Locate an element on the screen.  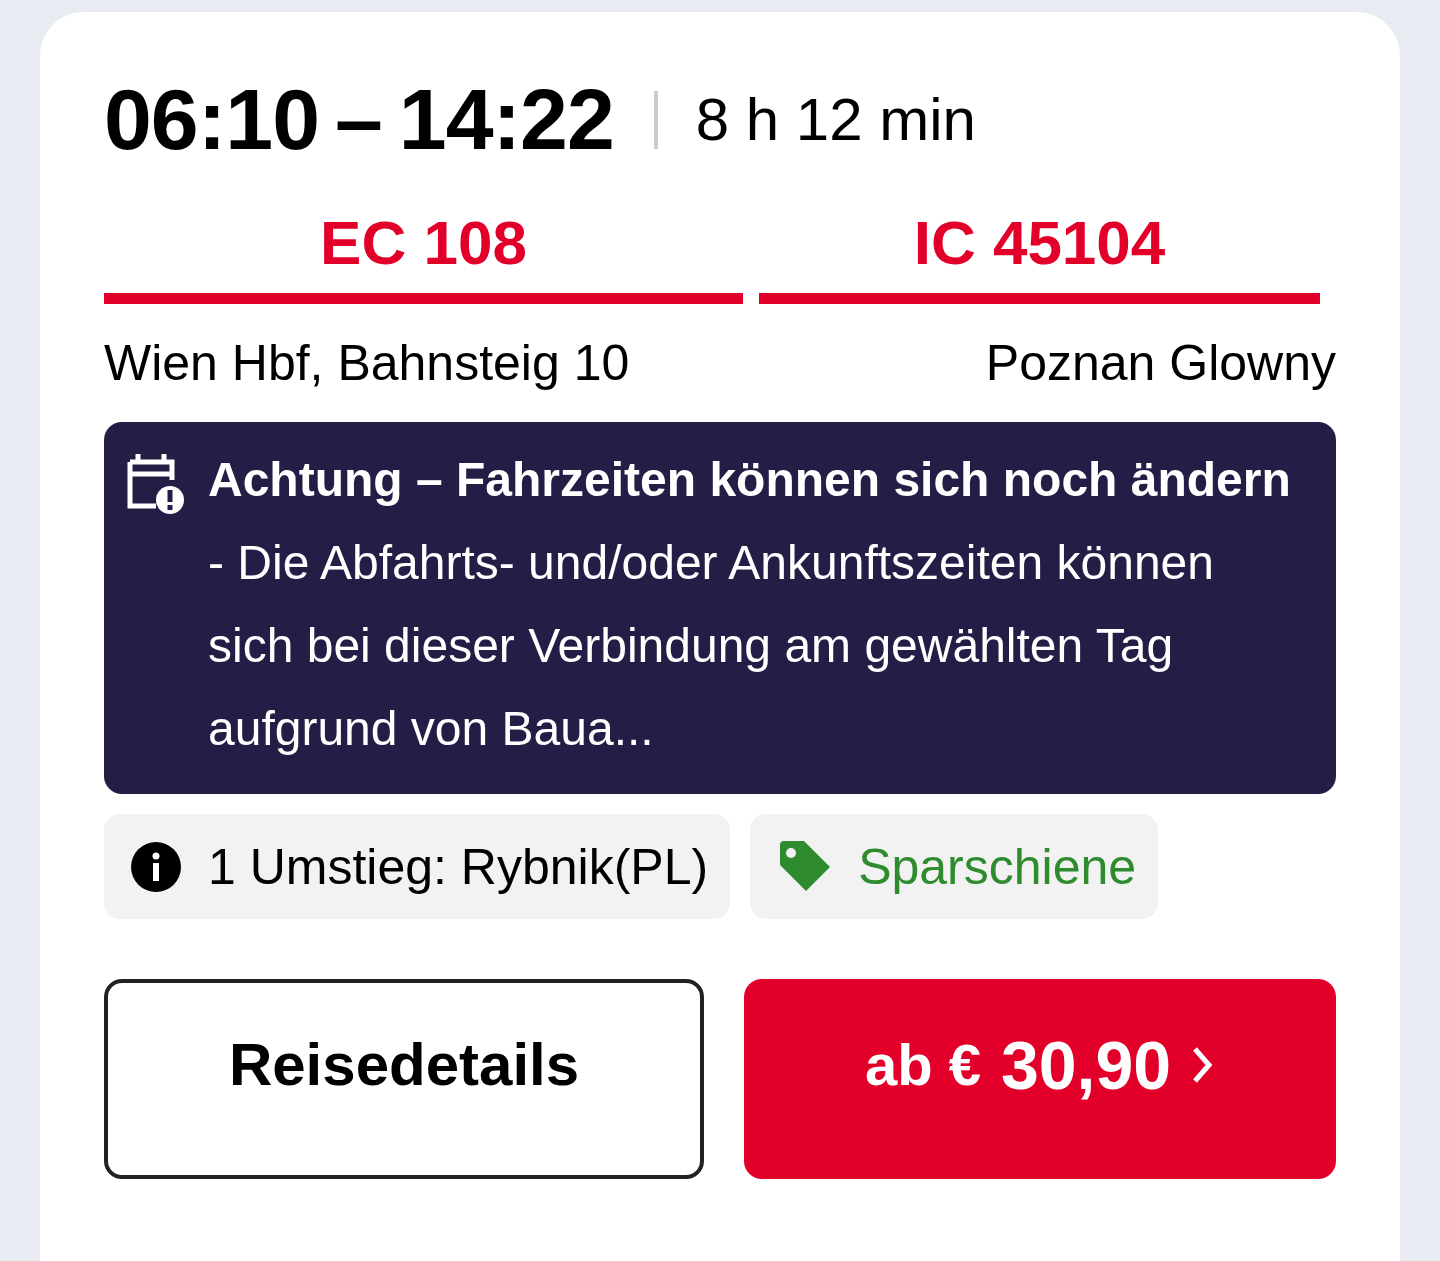
duration: 8 h 12 min is located at coordinates (835, 119).